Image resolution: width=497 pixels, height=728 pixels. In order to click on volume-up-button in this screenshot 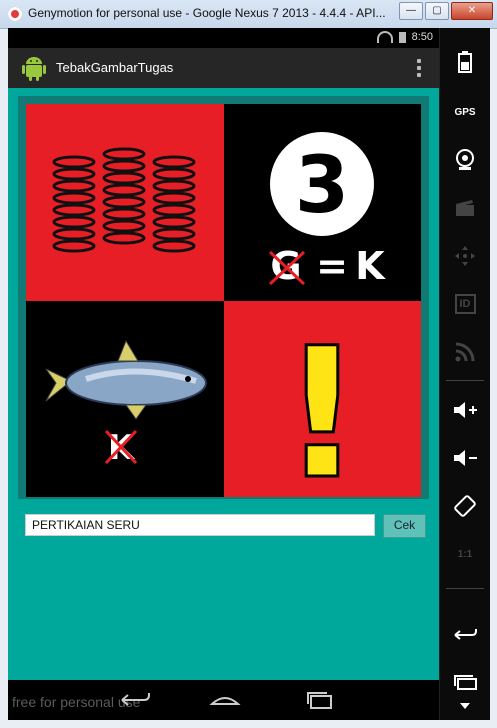, I will do `click(465, 410)`.